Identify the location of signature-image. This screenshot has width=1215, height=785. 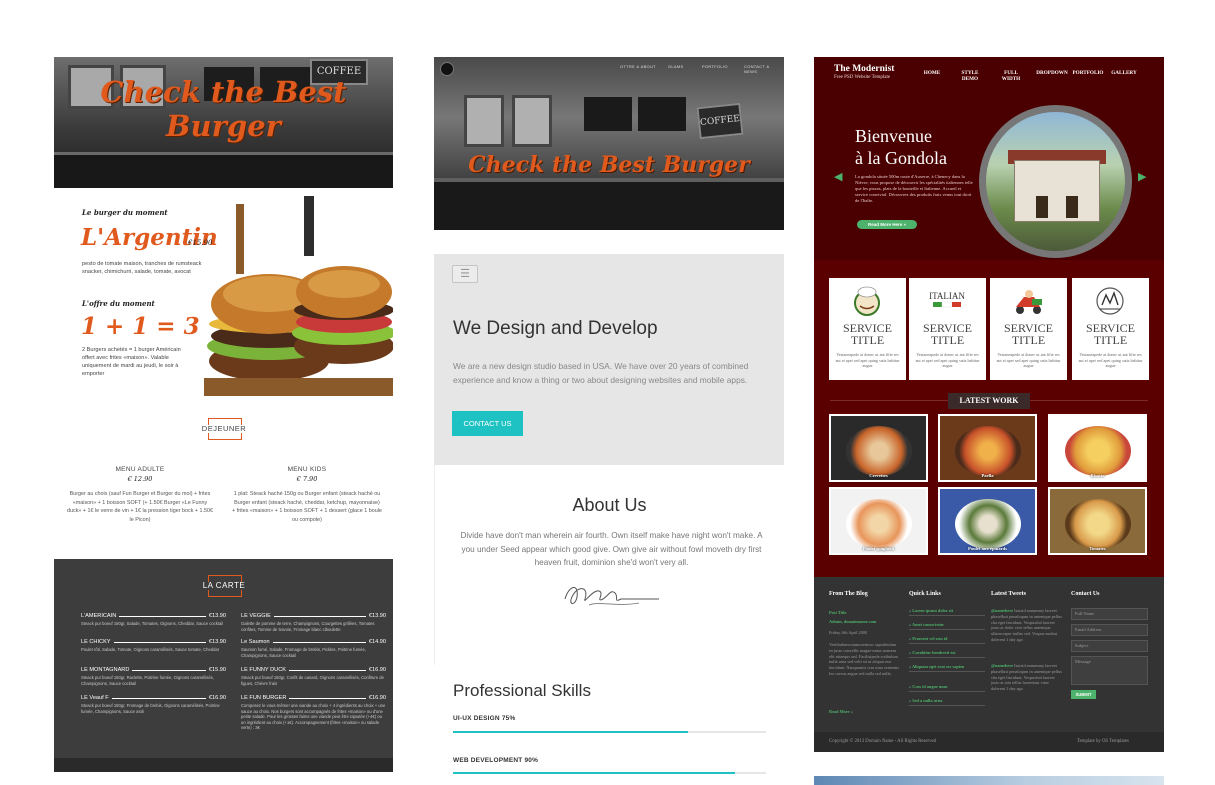
(611, 596).